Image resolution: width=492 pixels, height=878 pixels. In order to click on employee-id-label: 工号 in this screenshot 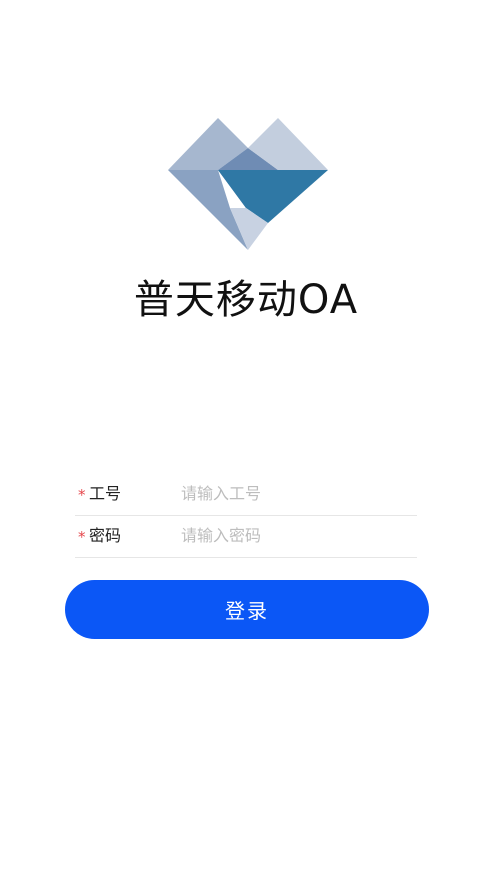, I will do `click(105, 493)`.